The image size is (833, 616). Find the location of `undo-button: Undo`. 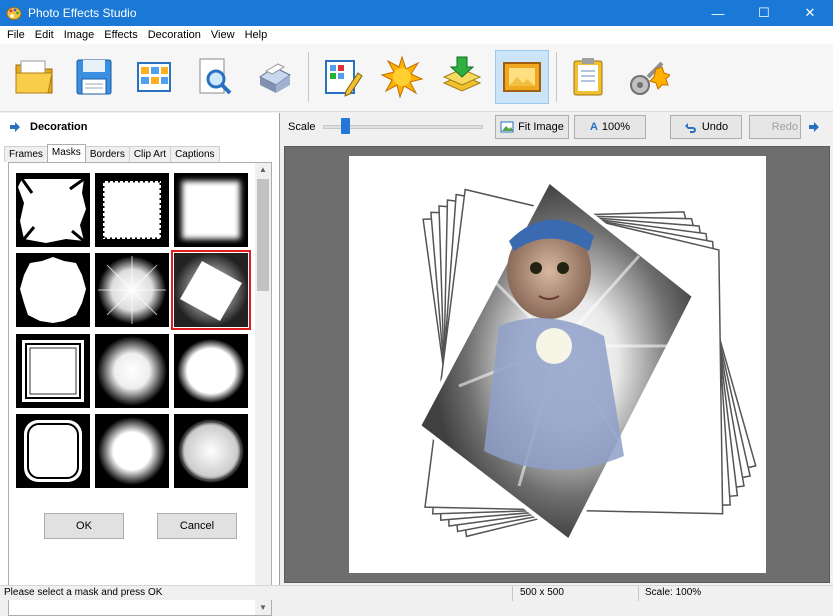

undo-button: Undo is located at coordinates (706, 127).